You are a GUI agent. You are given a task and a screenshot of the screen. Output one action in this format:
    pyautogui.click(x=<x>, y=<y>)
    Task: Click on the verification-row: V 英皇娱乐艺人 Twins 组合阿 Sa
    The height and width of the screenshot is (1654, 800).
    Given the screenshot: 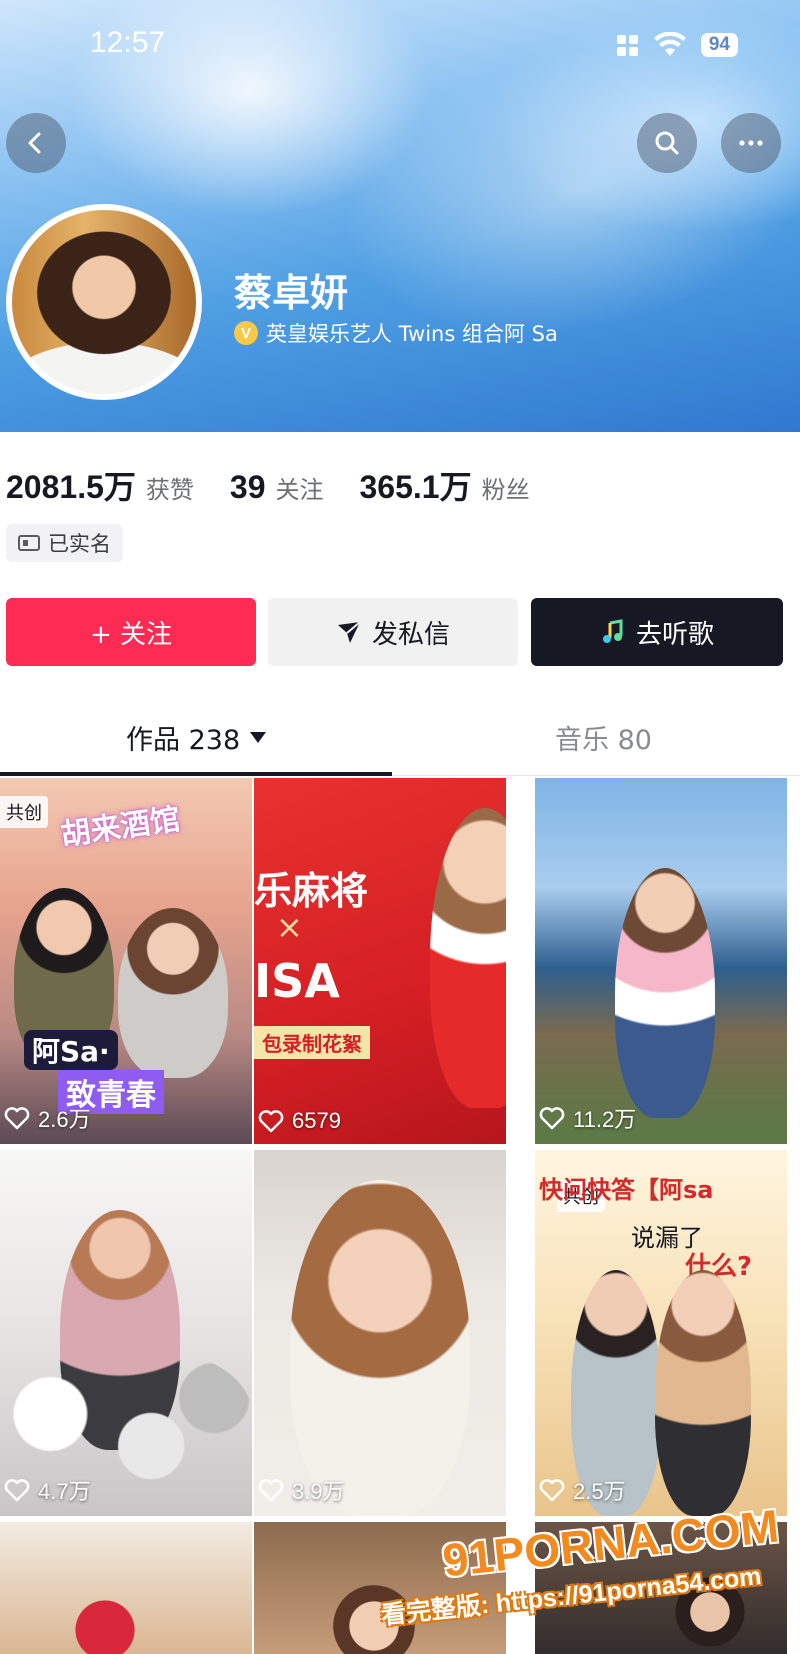 What is the action you would take?
    pyautogui.click(x=396, y=333)
    